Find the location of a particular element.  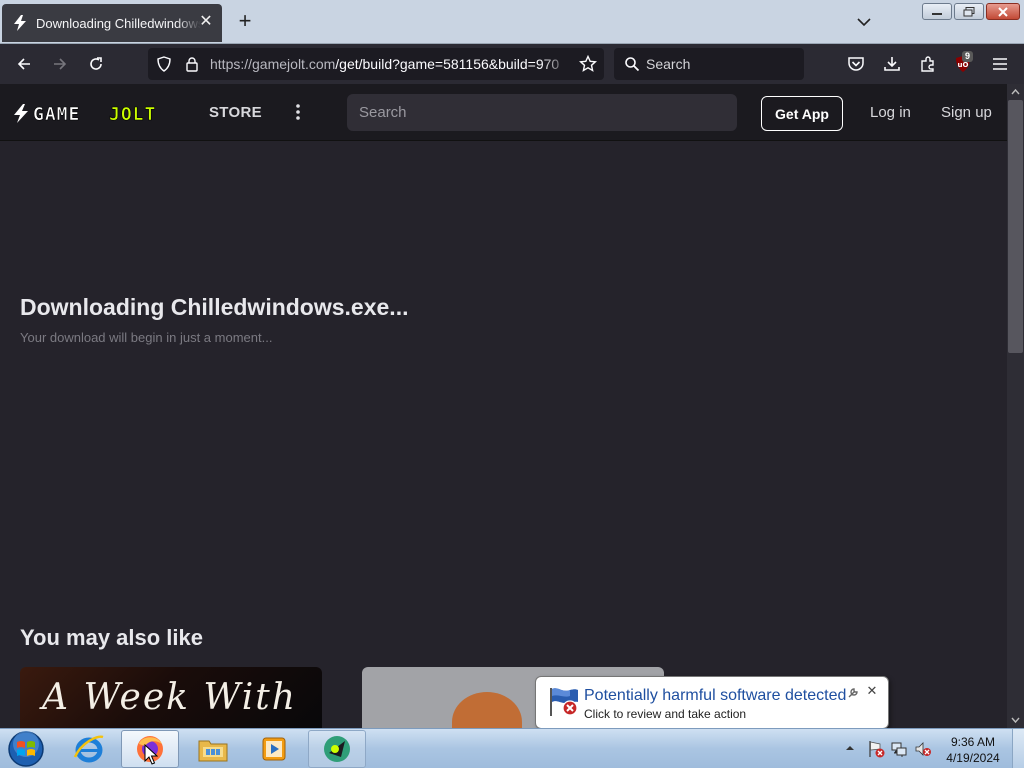

game-jolt-wordmark-icon: GAME JOLT is located at coordinates (85, 114).